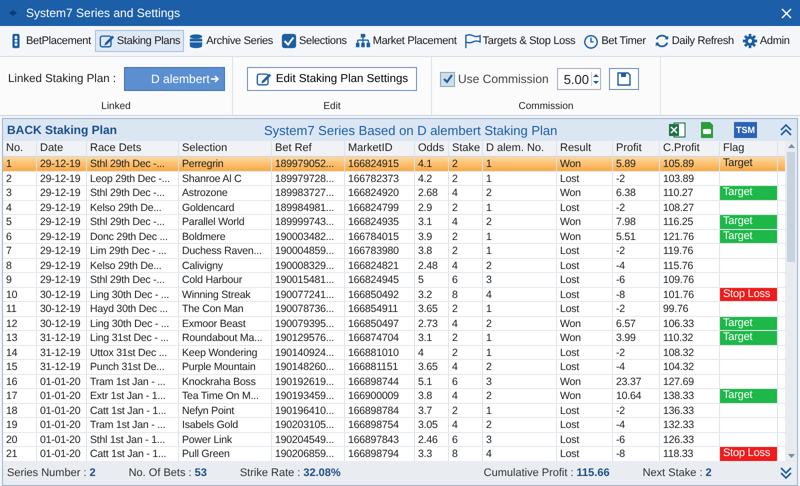 This screenshot has width=800, height=486. Describe the element at coordinates (466, 148) in the screenshot. I see `column-header: Stake` at that location.